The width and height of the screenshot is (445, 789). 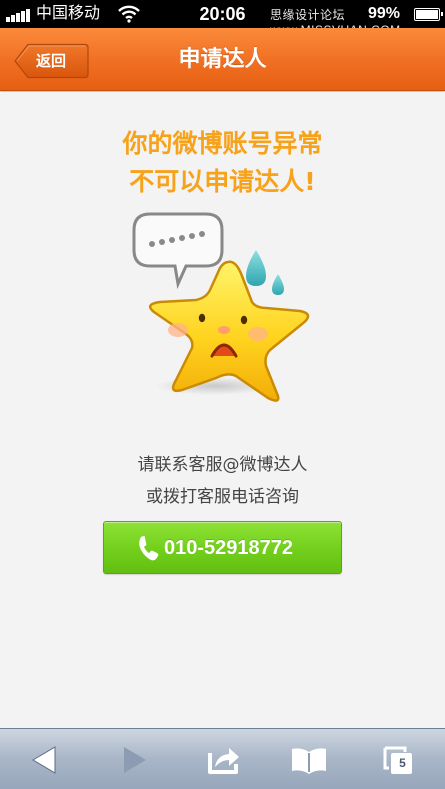 I want to click on contact-info-line1: 请联系客服@微博达人, so click(x=222, y=465).